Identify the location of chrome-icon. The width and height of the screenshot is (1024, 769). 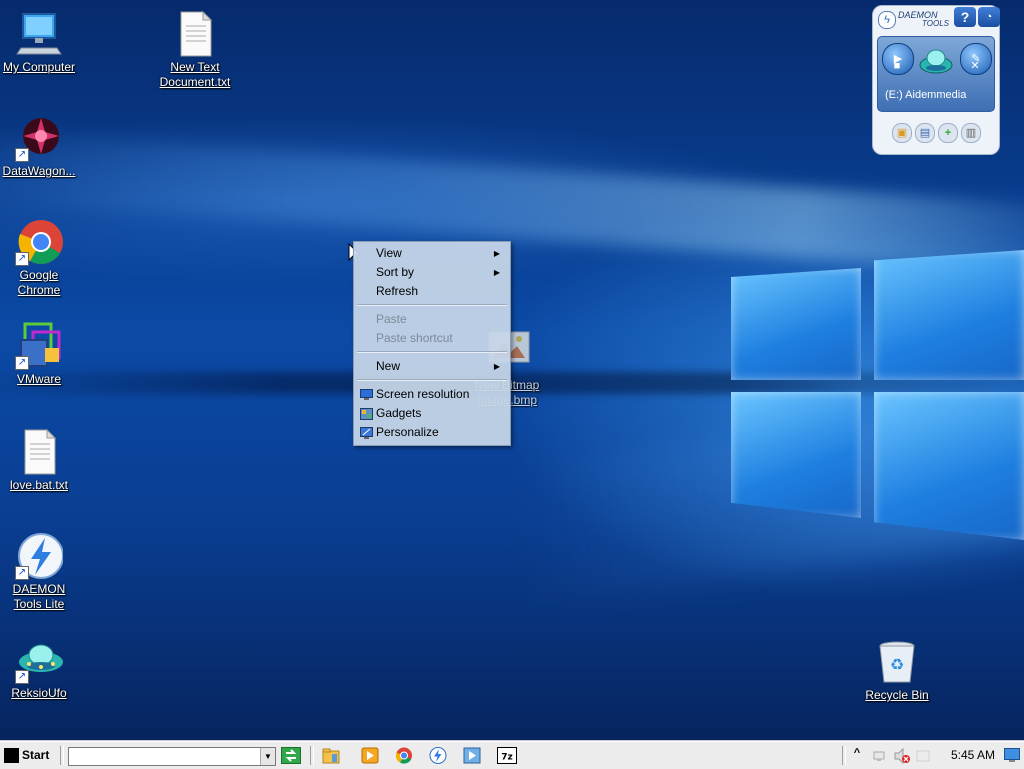
(404, 757).